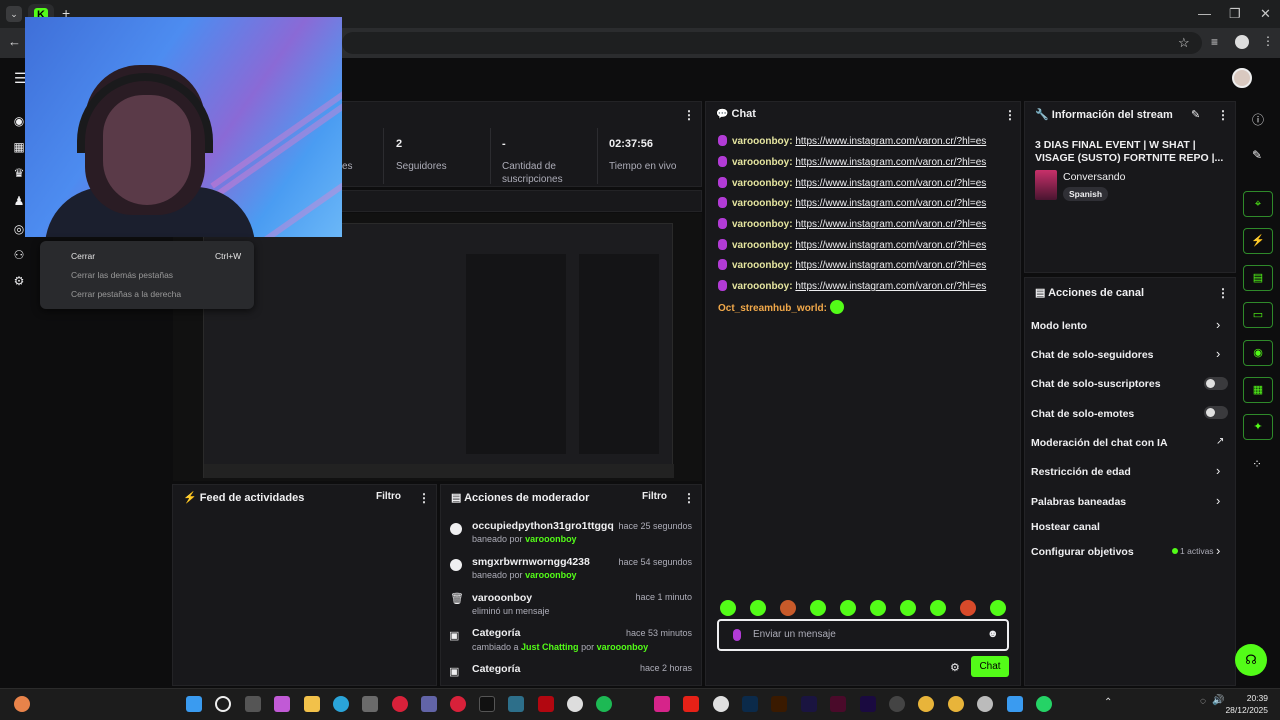 The height and width of the screenshot is (720, 1280). Describe the element at coordinates (779, 704) in the screenshot. I see `illustrator-icon` at that location.